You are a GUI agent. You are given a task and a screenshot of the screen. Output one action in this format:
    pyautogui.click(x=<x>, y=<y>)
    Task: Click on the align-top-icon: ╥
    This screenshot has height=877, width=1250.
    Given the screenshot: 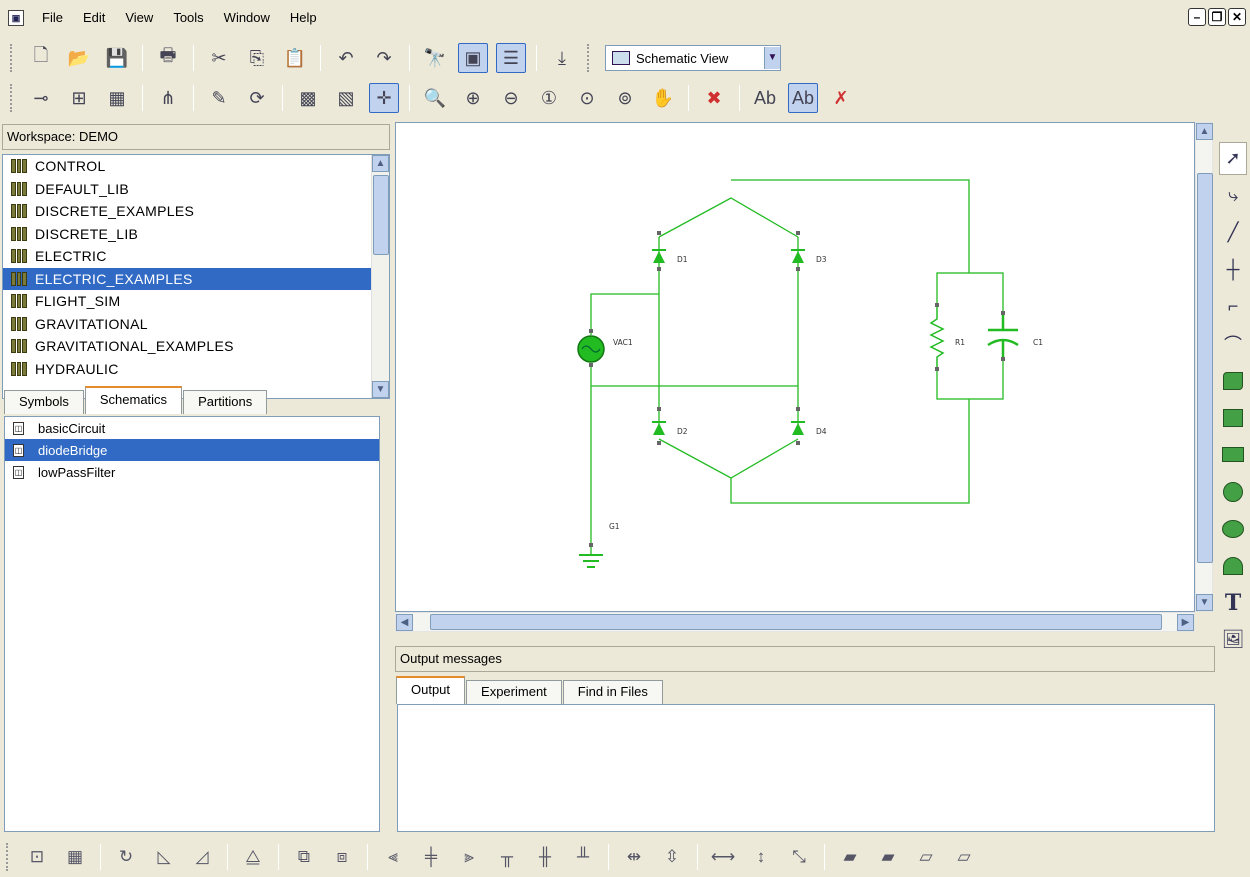 What is the action you would take?
    pyautogui.click(x=507, y=857)
    